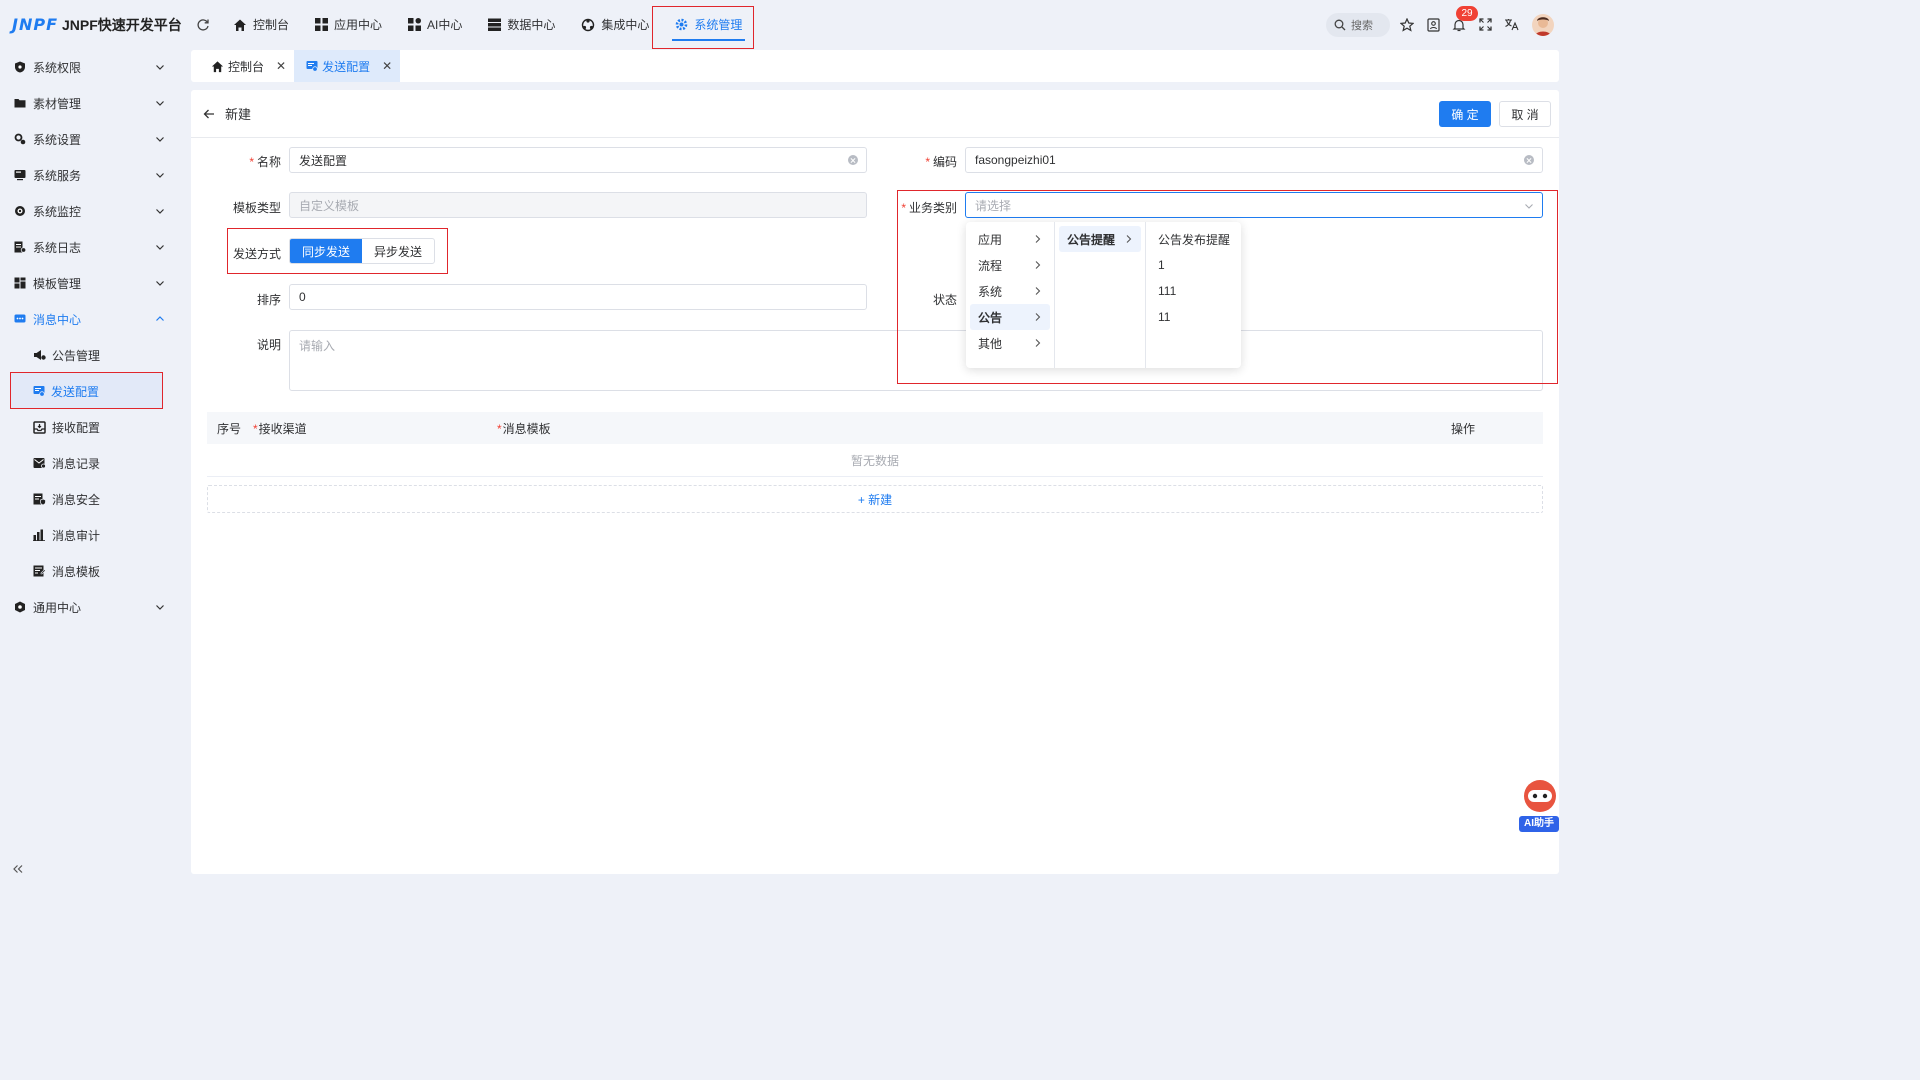  Describe the element at coordinates (1010, 317) in the screenshot. I see `cascader-option-selected: 公告` at that location.